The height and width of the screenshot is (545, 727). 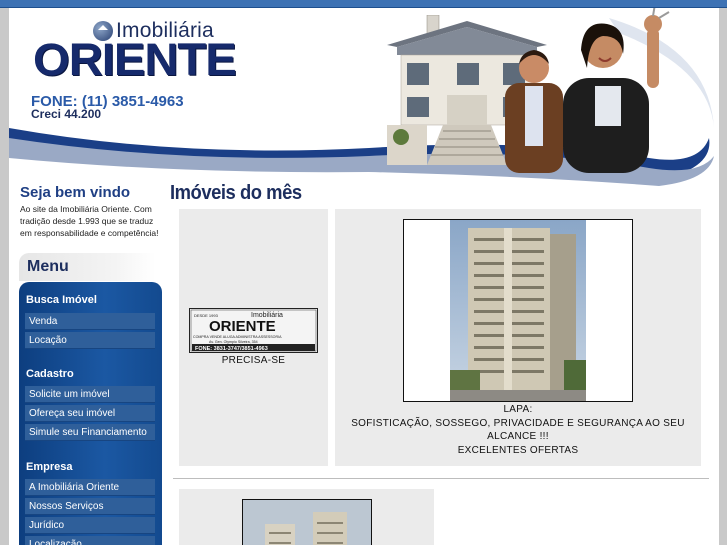 What do you see at coordinates (66, 114) in the screenshot?
I see `header-creci: Creci 44.200` at bounding box center [66, 114].